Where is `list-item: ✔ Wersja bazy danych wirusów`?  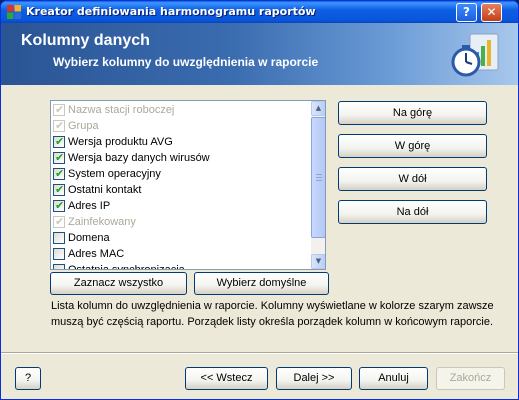
list-item: ✔ Wersja bazy danych wirusów is located at coordinates (181, 159).